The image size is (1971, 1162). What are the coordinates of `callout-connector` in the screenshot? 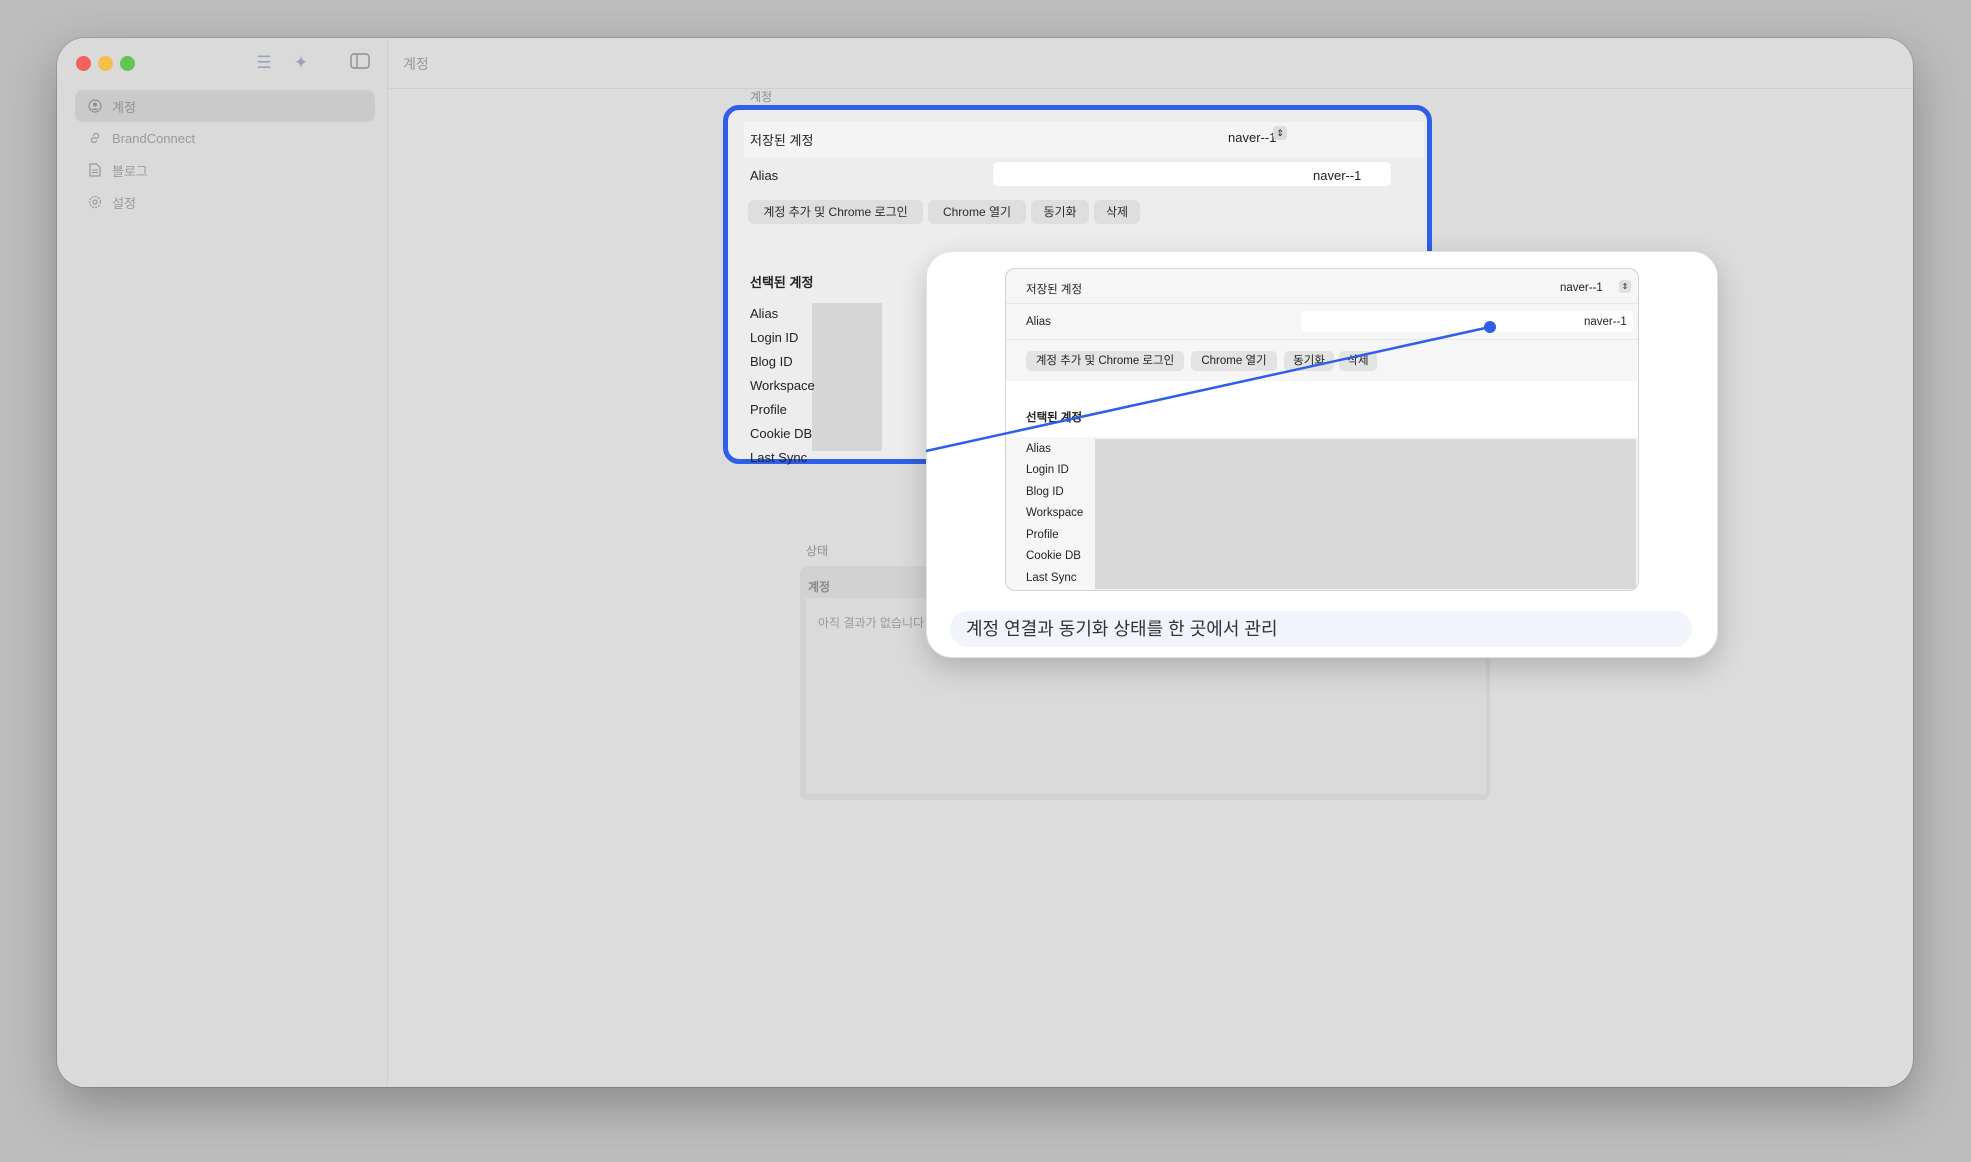 It's located at (1210, 387).